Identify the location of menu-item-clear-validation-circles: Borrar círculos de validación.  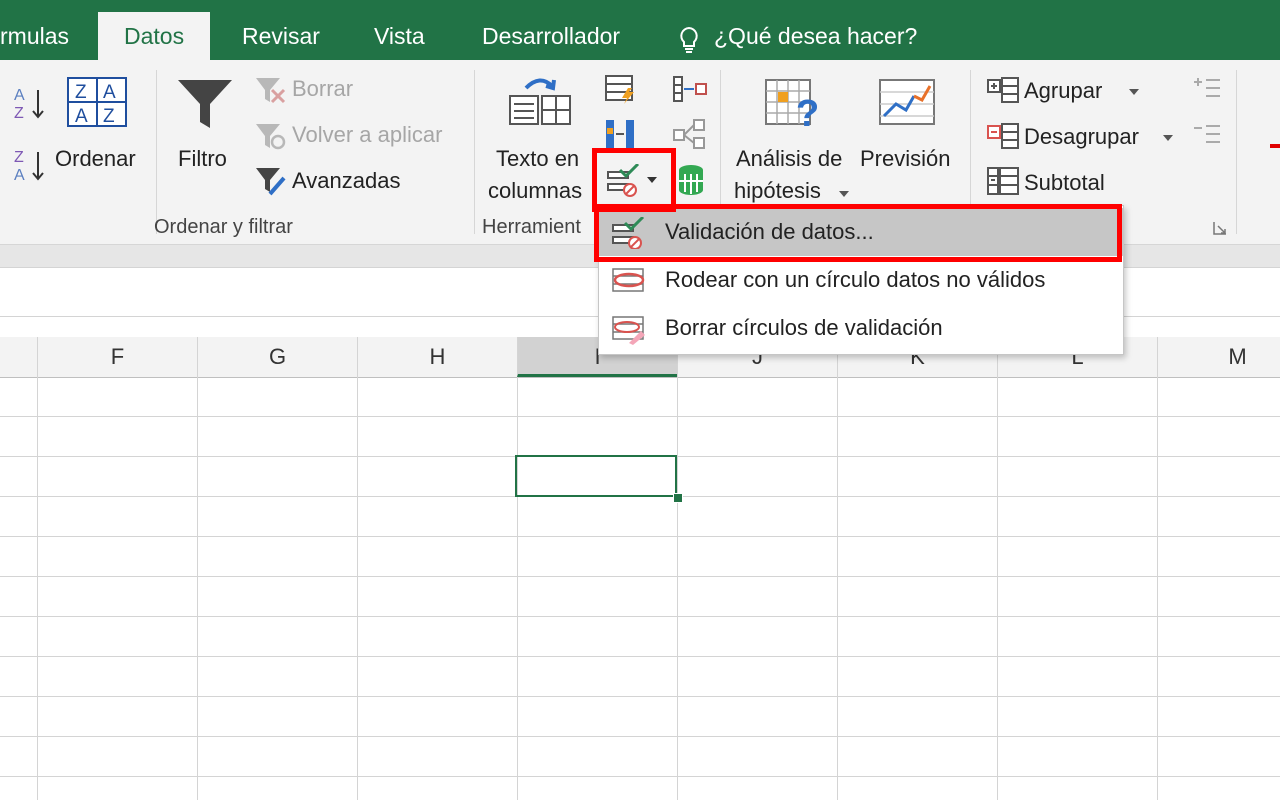
(861, 328).